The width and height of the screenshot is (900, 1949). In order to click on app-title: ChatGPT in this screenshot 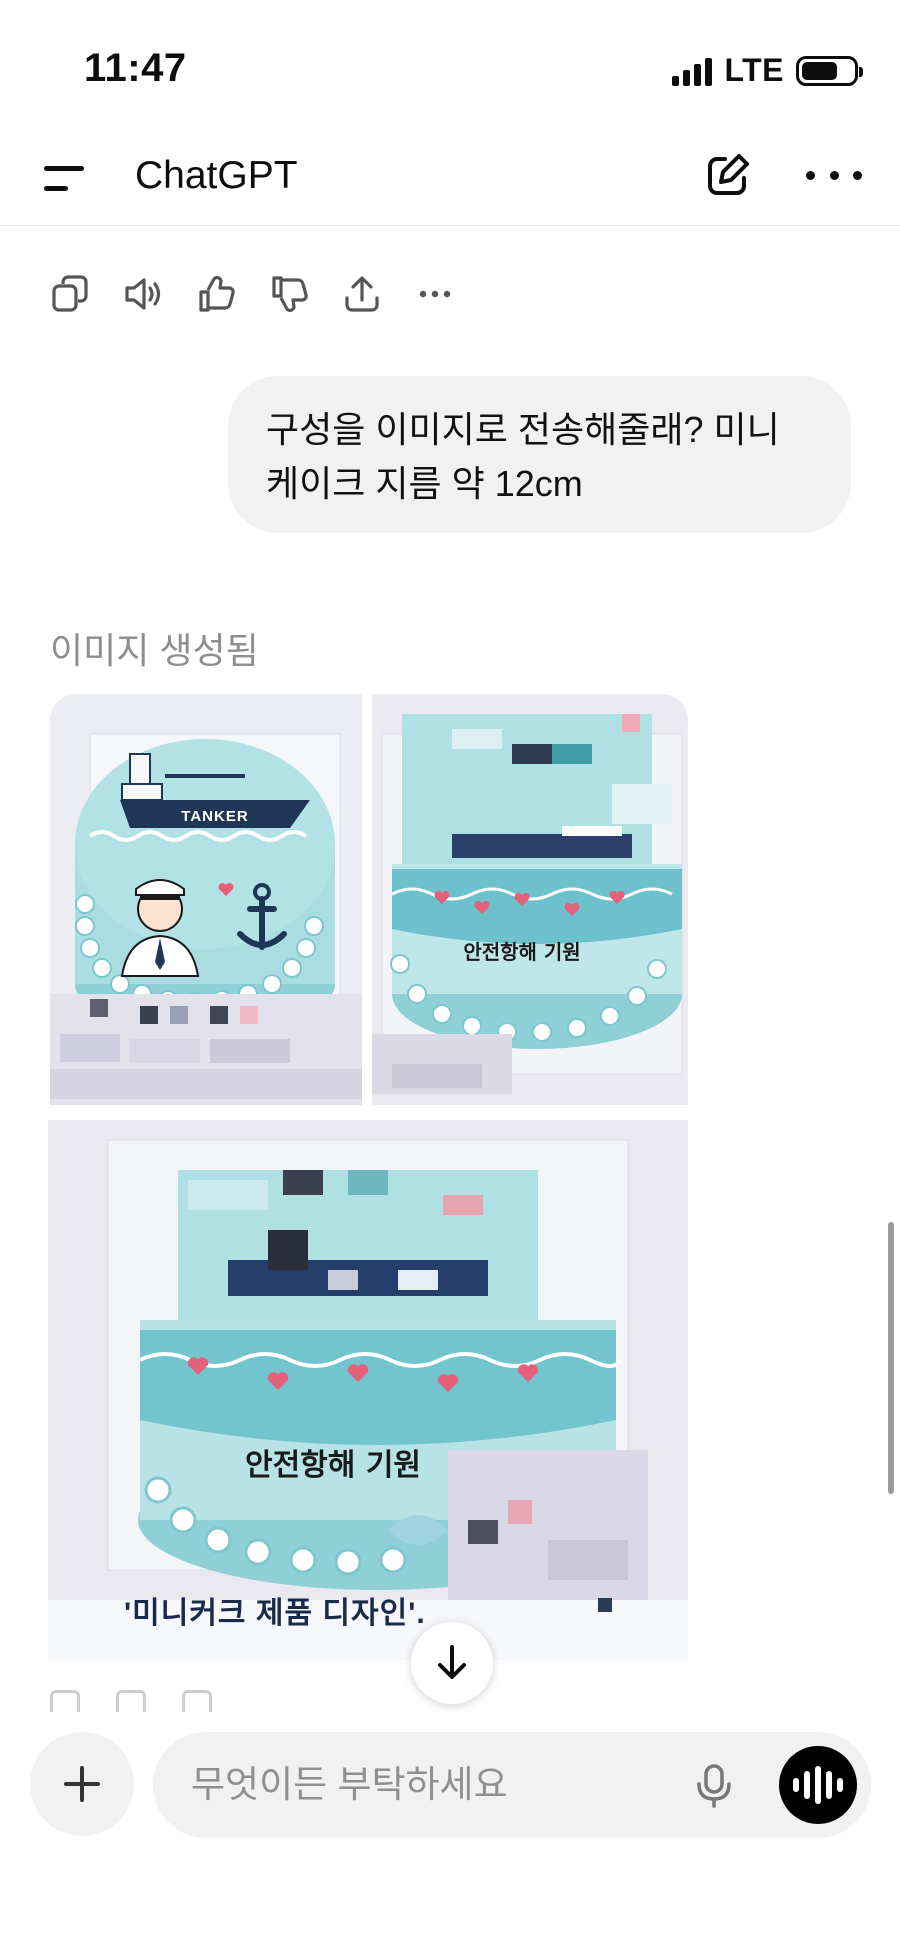, I will do `click(216, 175)`.